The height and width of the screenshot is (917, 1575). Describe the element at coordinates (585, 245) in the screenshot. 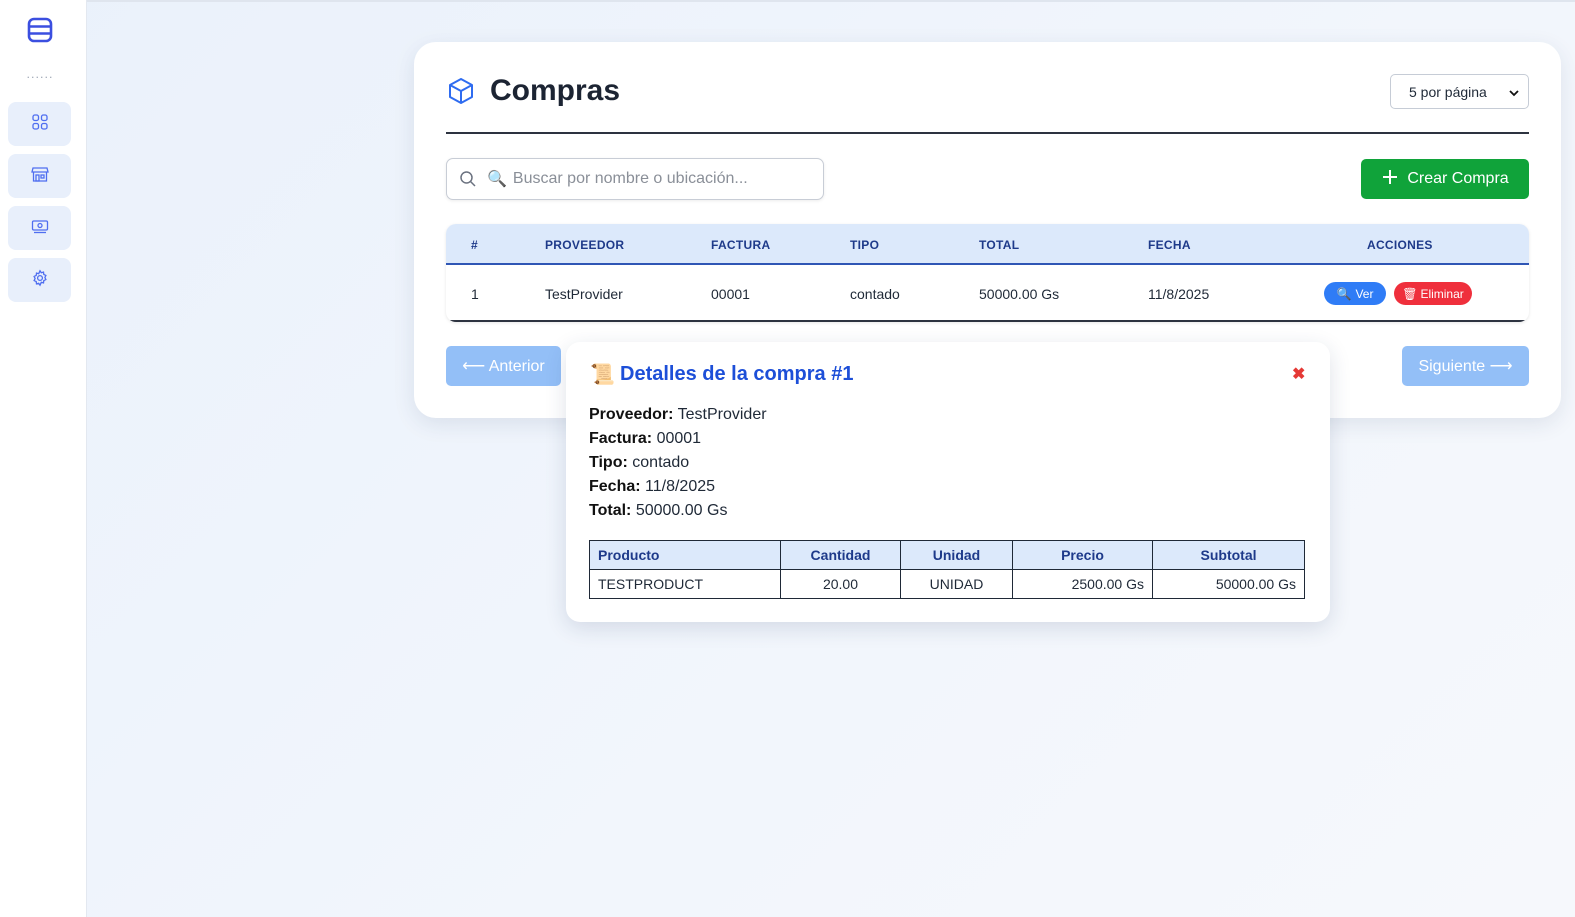

I see `col-proveedor: PROVEEDOR` at that location.